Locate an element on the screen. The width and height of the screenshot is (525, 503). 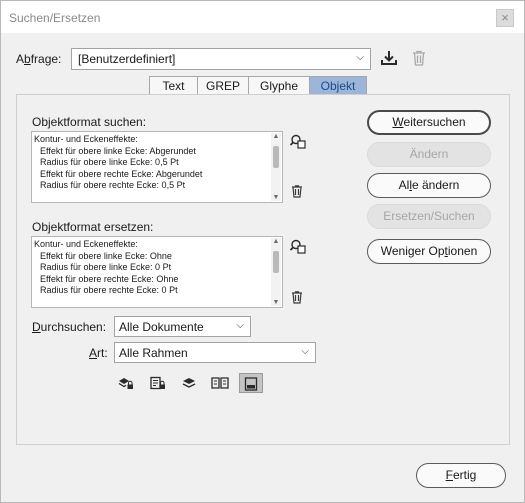
include-locked-layers-toggle is located at coordinates (126, 383).